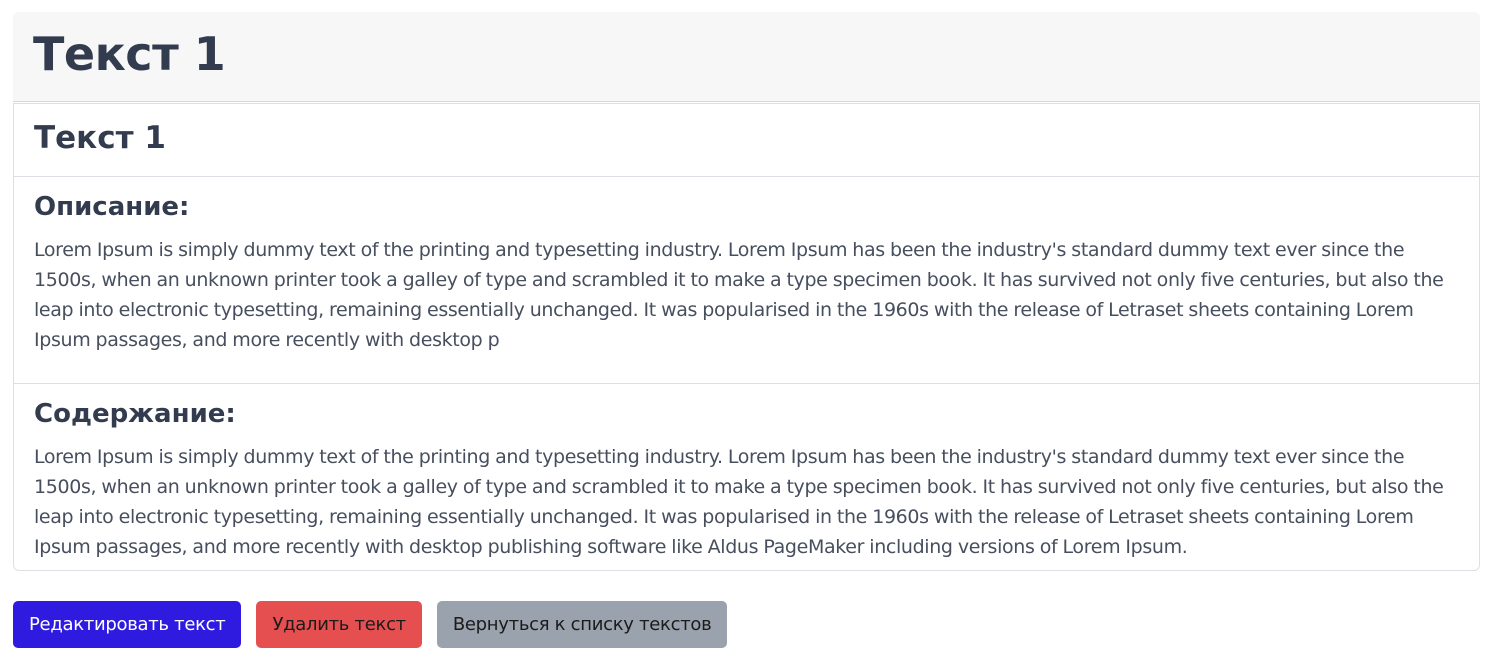 This screenshot has height=658, width=1490. Describe the element at coordinates (112, 207) in the screenshot. I see `description-heading: Описание:` at that location.